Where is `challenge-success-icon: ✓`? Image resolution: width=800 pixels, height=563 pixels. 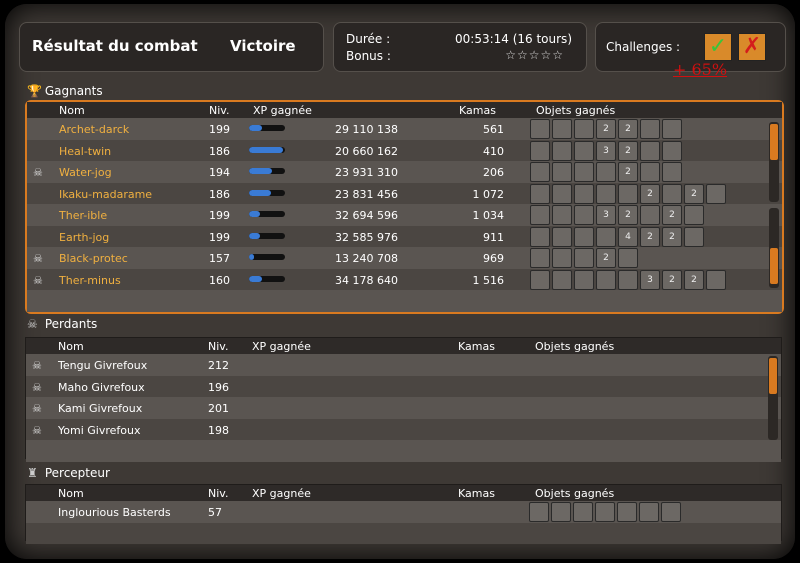
challenge-success-icon: ✓ is located at coordinates (718, 47).